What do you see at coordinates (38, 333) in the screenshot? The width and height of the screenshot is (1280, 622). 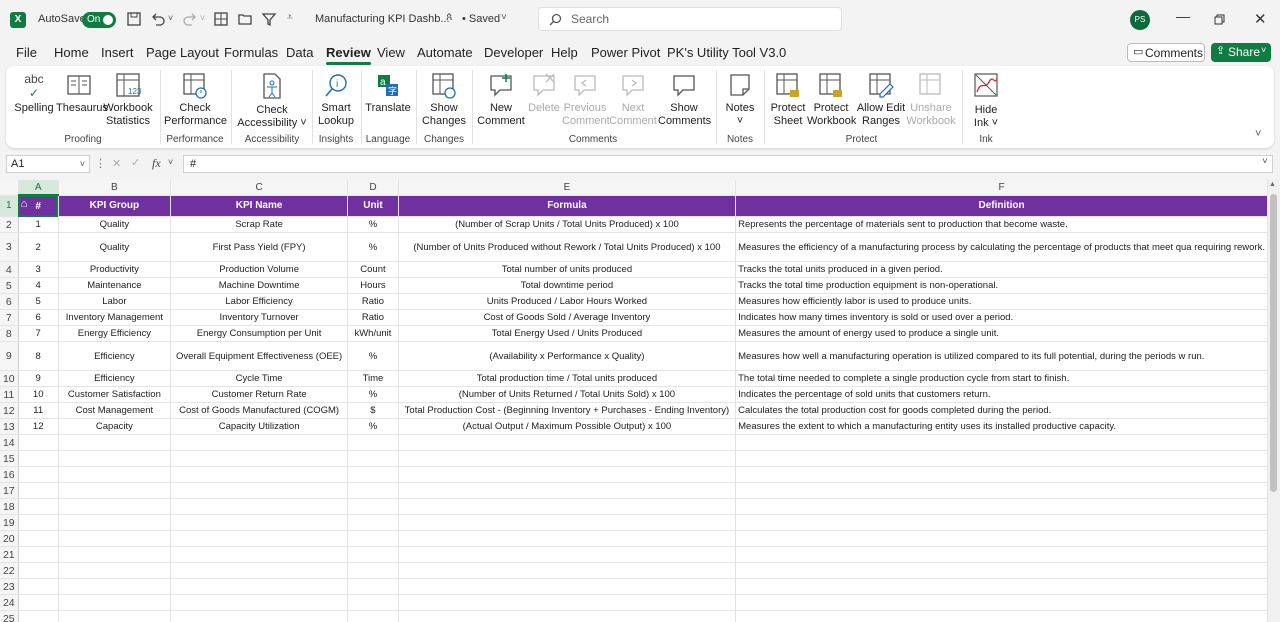 I see `cell: 7` at bounding box center [38, 333].